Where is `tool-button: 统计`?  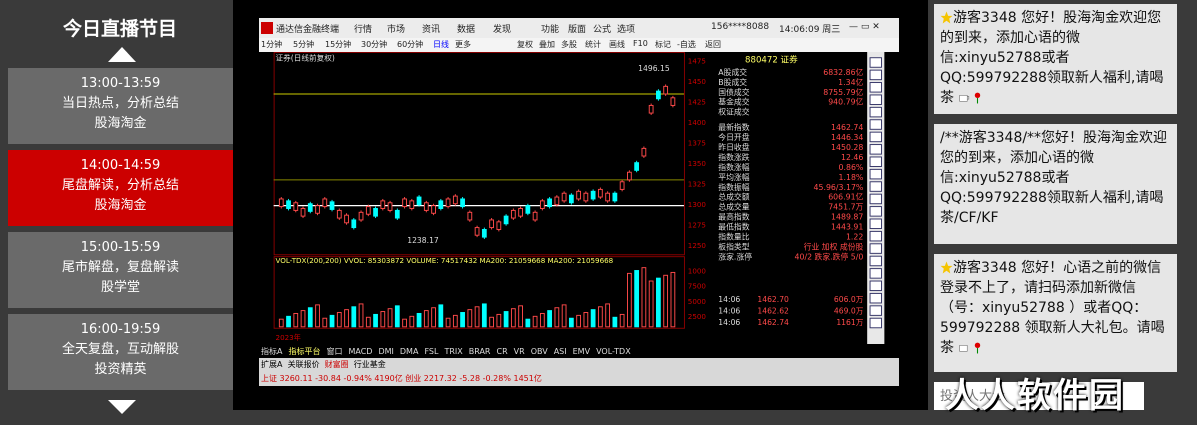
tool-button: 统计 is located at coordinates (593, 44).